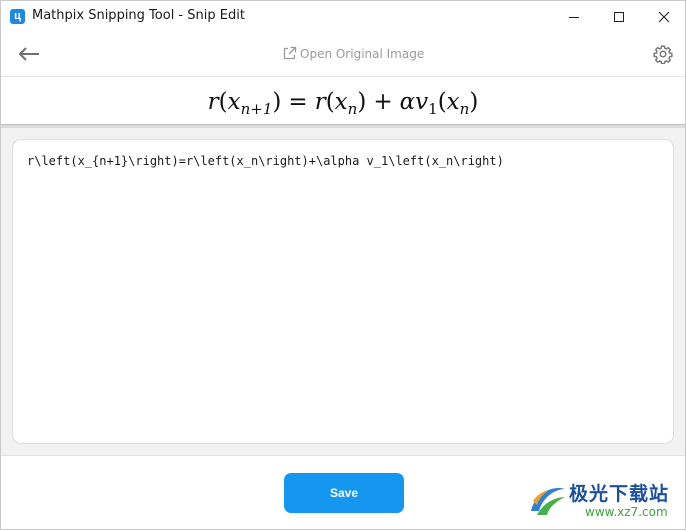 The image size is (686, 530). I want to click on minimize-button, so click(574, 16).